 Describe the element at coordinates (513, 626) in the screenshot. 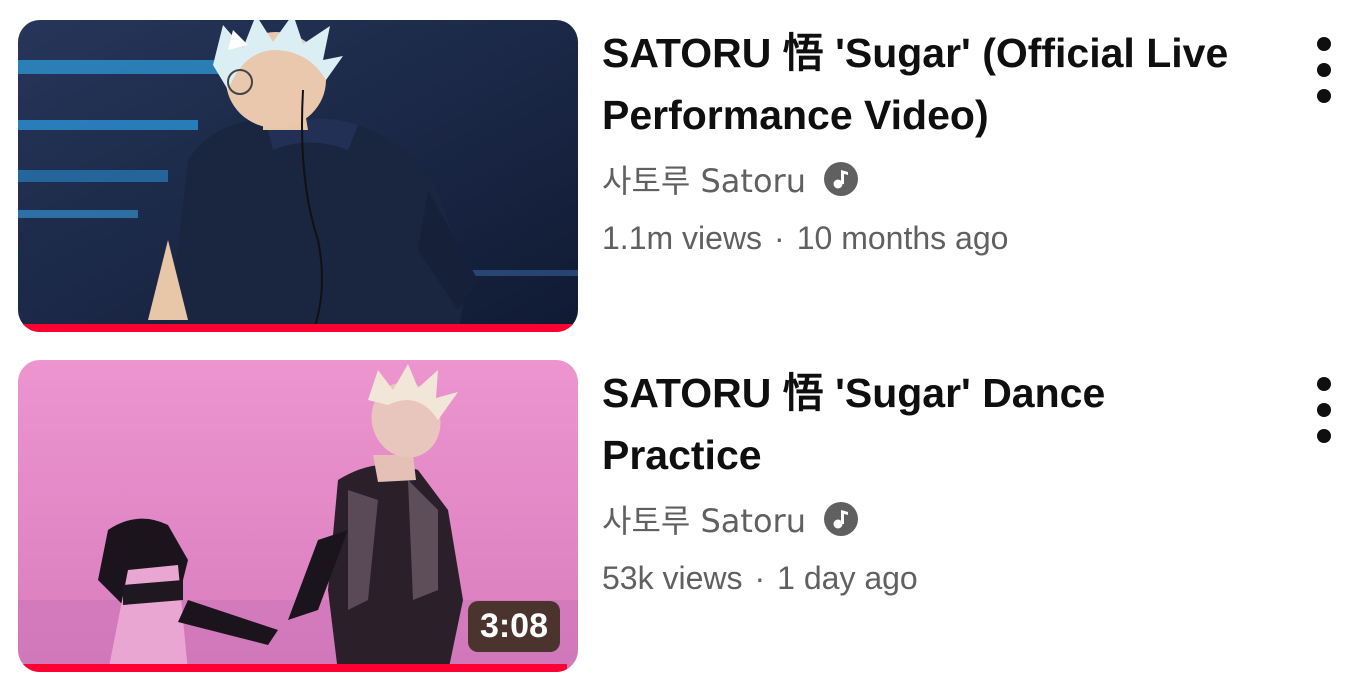

I see `duration-badge: 3:08` at that location.